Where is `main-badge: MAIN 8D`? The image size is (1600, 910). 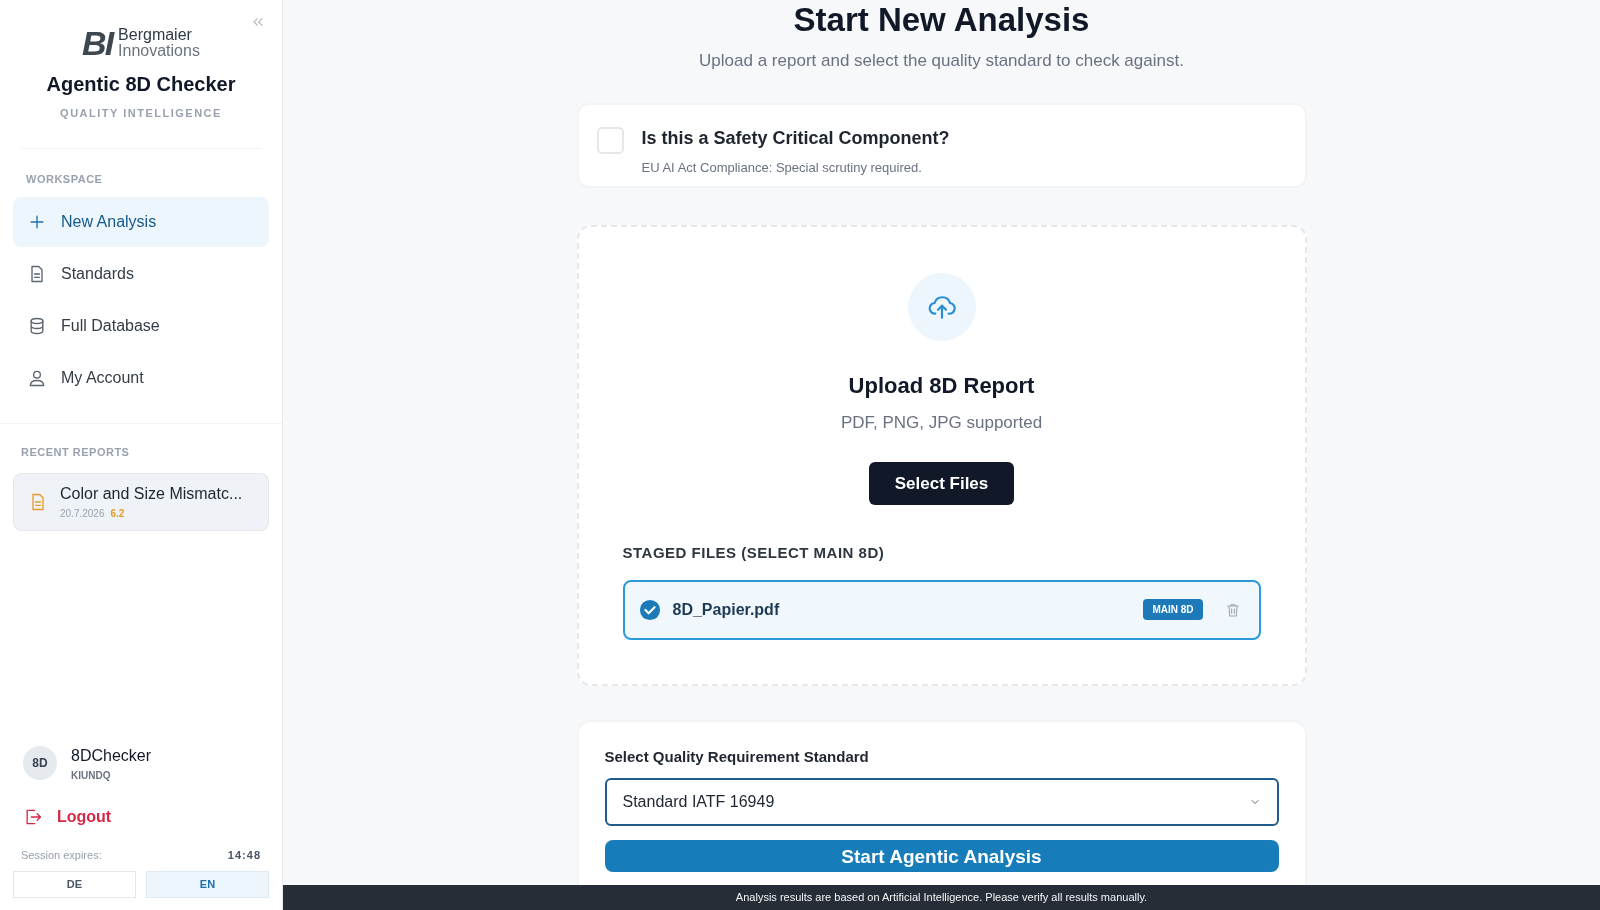 main-badge: MAIN 8D is located at coordinates (1173, 609).